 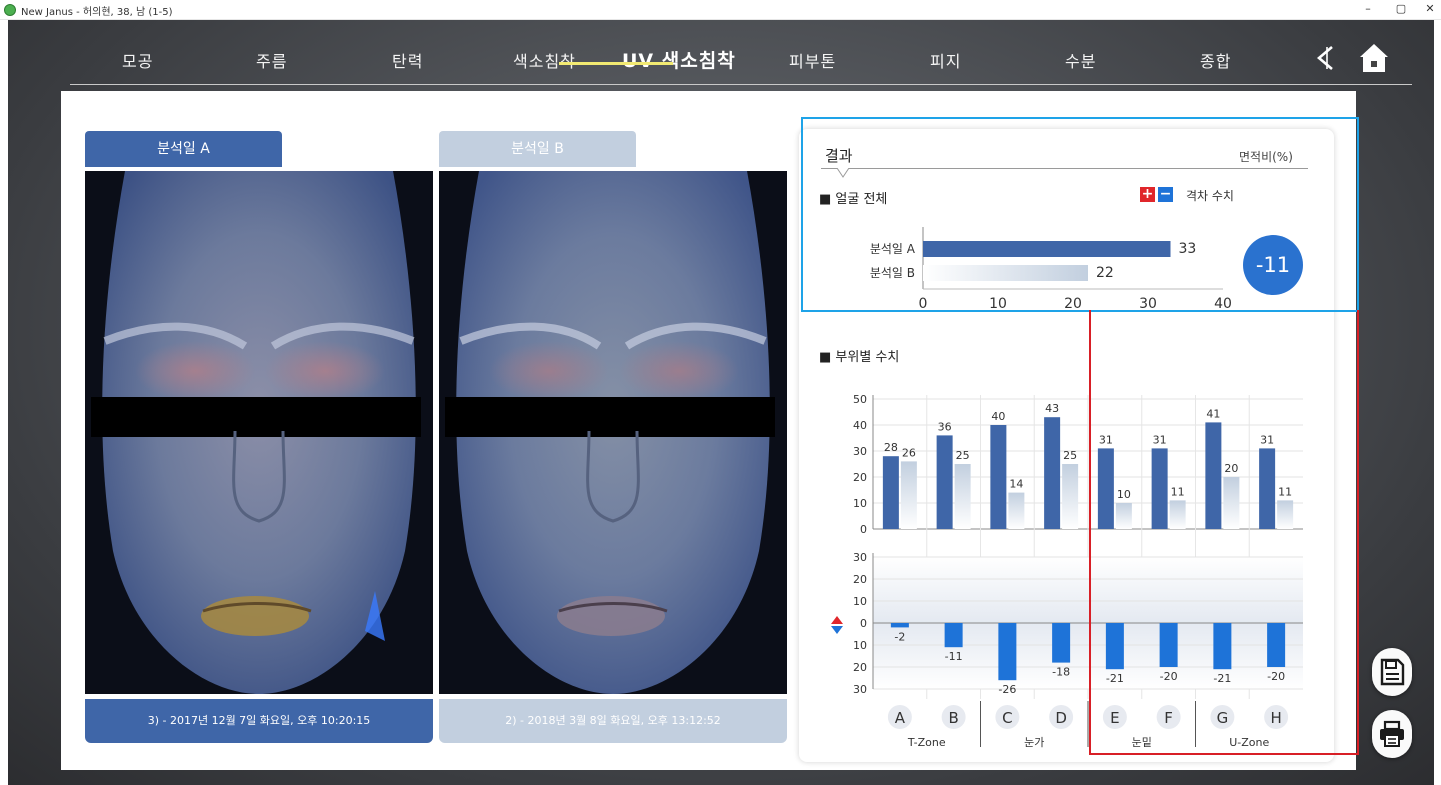 What do you see at coordinates (544, 60) in the screenshot?
I see `nav-tab-4: 색소침착` at bounding box center [544, 60].